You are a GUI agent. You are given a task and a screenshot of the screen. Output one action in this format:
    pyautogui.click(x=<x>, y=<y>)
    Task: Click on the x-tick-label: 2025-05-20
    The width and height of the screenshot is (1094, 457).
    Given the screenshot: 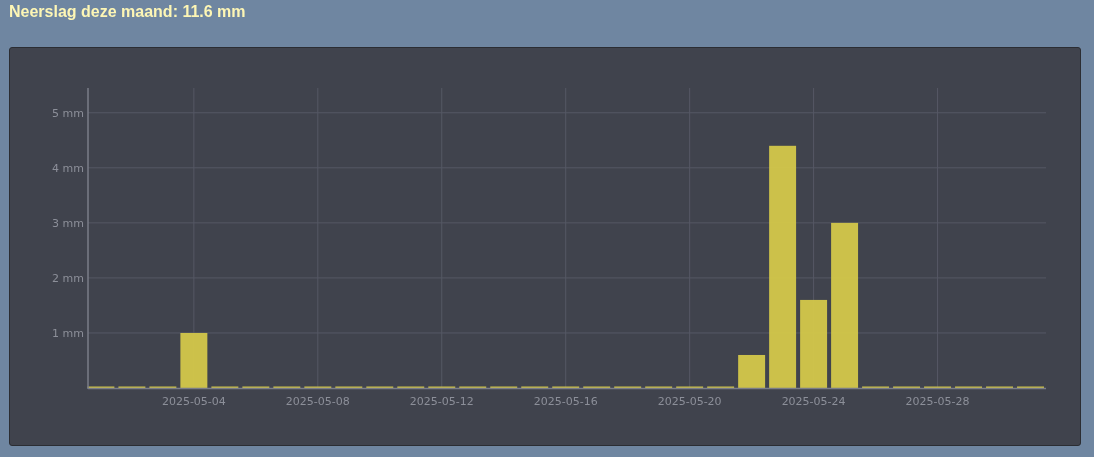 What is the action you would take?
    pyautogui.click(x=689, y=401)
    